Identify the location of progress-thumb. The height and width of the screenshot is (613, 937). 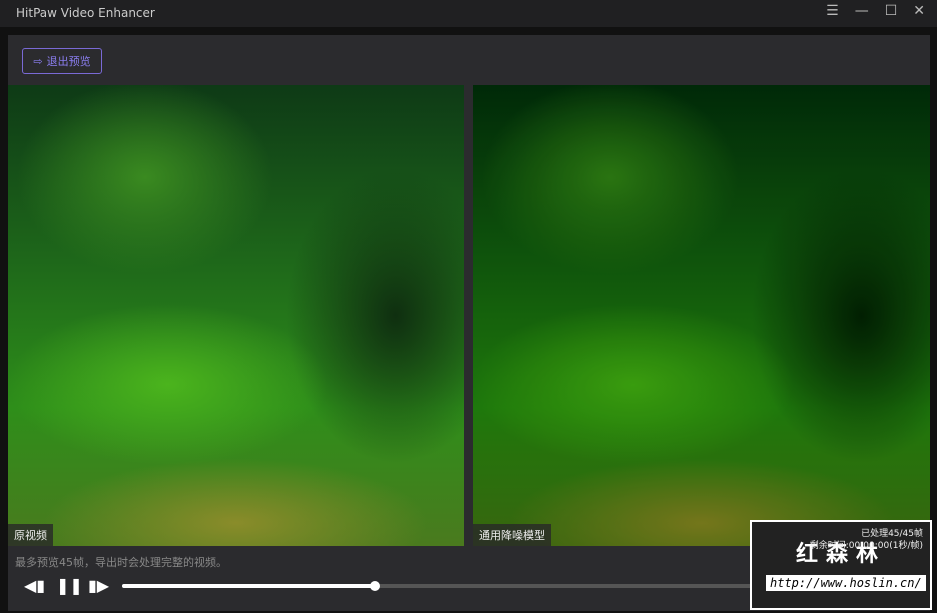
(374, 586).